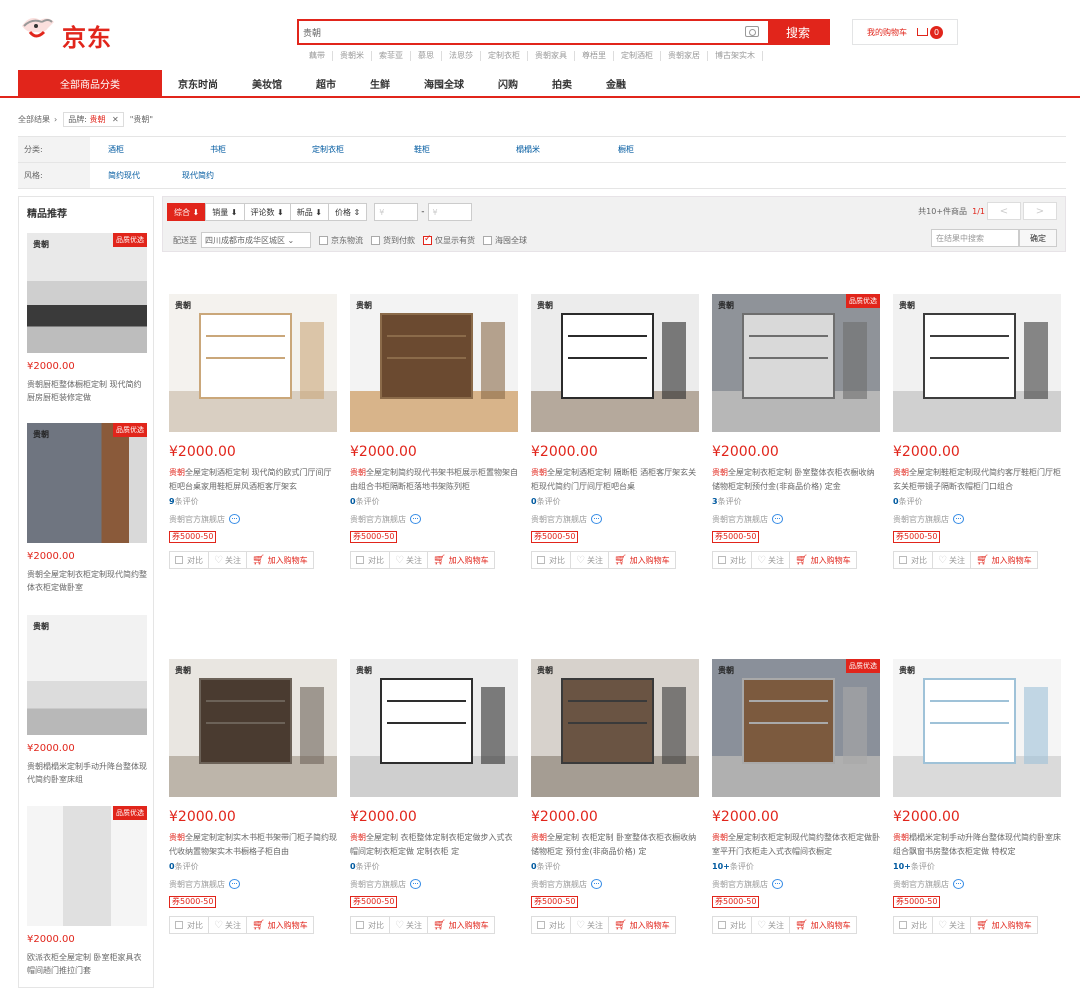  What do you see at coordinates (73, 31) in the screenshot?
I see `jd-logo: 京东` at bounding box center [73, 31].